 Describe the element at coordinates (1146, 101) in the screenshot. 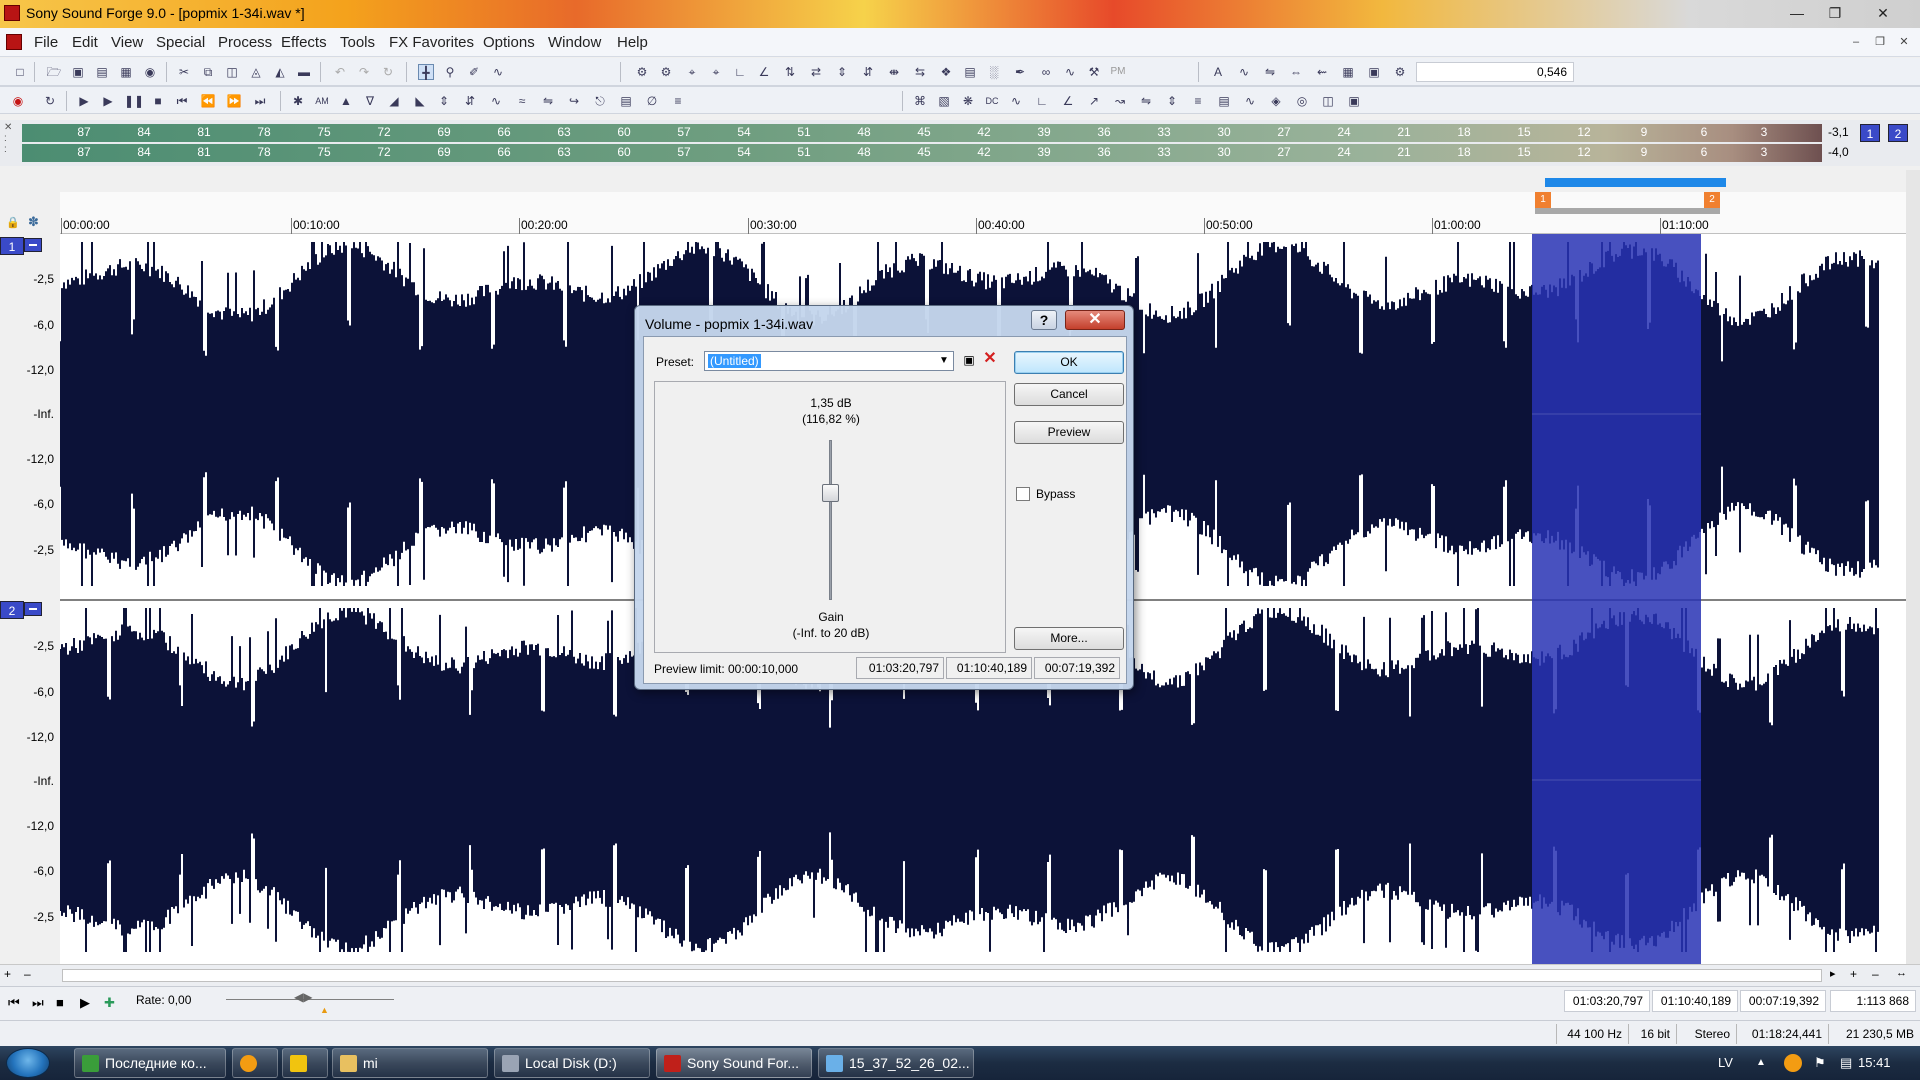

I see `vibrato-icon: ⇋` at that location.